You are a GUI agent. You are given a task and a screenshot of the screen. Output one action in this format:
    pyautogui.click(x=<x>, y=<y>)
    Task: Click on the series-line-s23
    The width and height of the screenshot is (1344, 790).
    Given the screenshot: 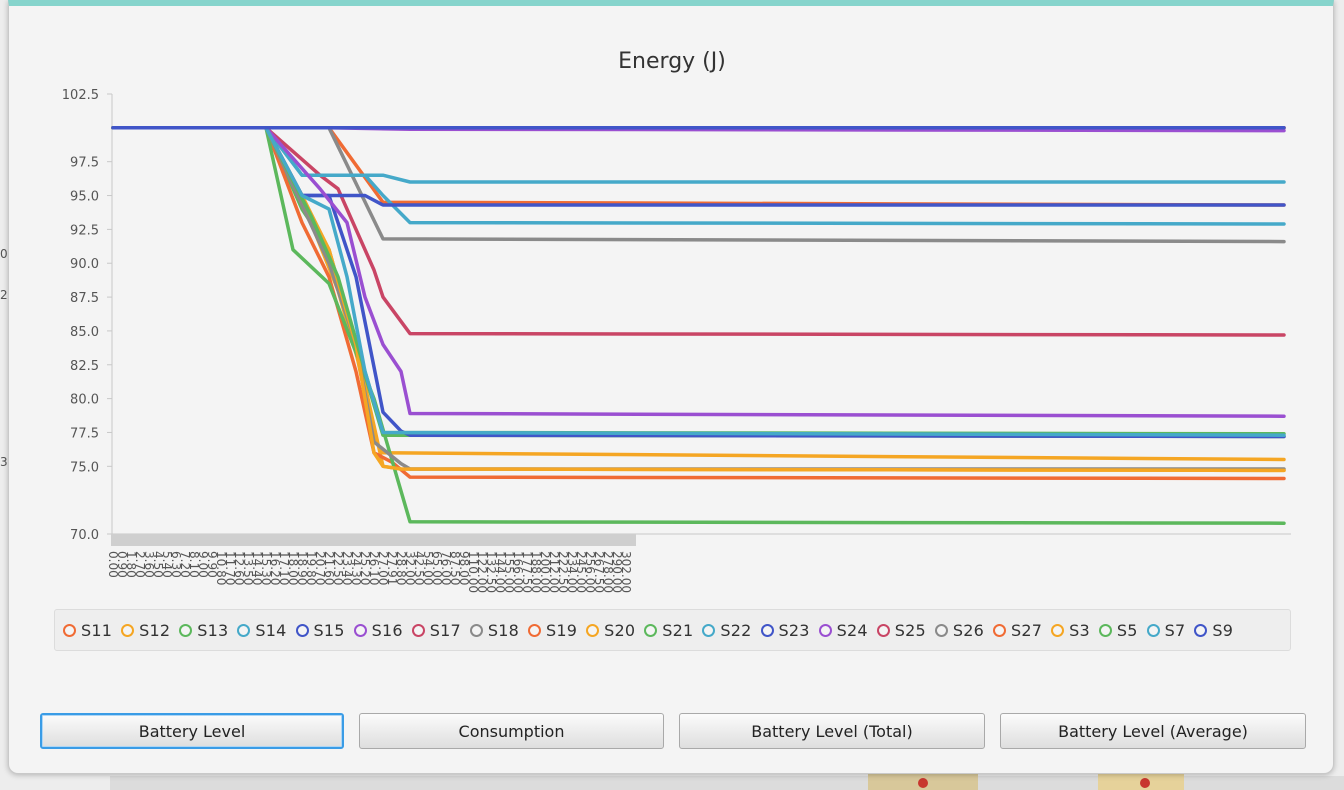 What is the action you would take?
    pyautogui.click(x=698, y=166)
    